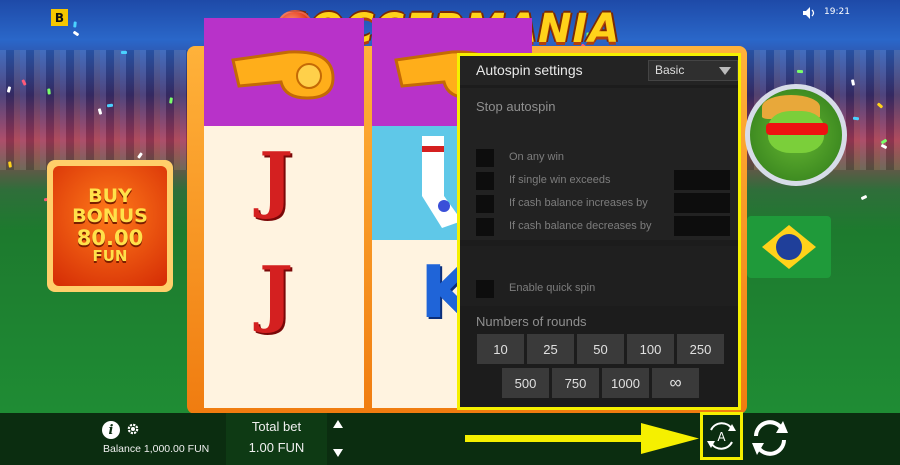 This screenshot has width=900, height=465. I want to click on rounds-button-50: 50, so click(600, 349).